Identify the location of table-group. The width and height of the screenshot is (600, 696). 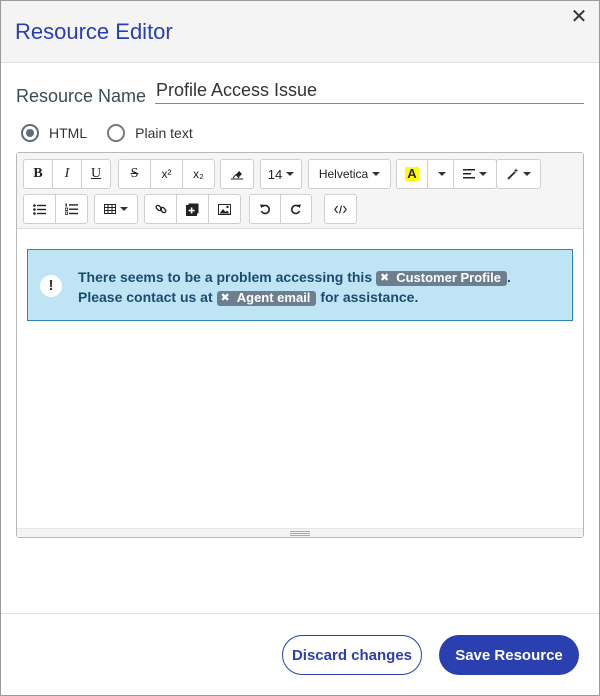
(116, 209).